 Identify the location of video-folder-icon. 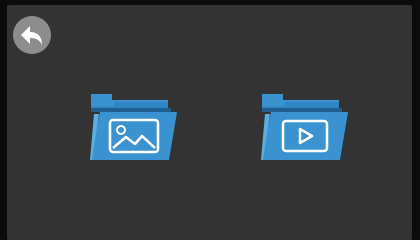
(304, 127).